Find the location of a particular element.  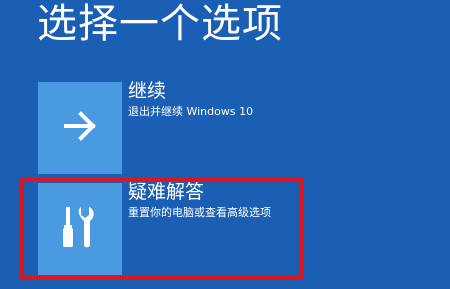

continue-tile is located at coordinates (80, 128).